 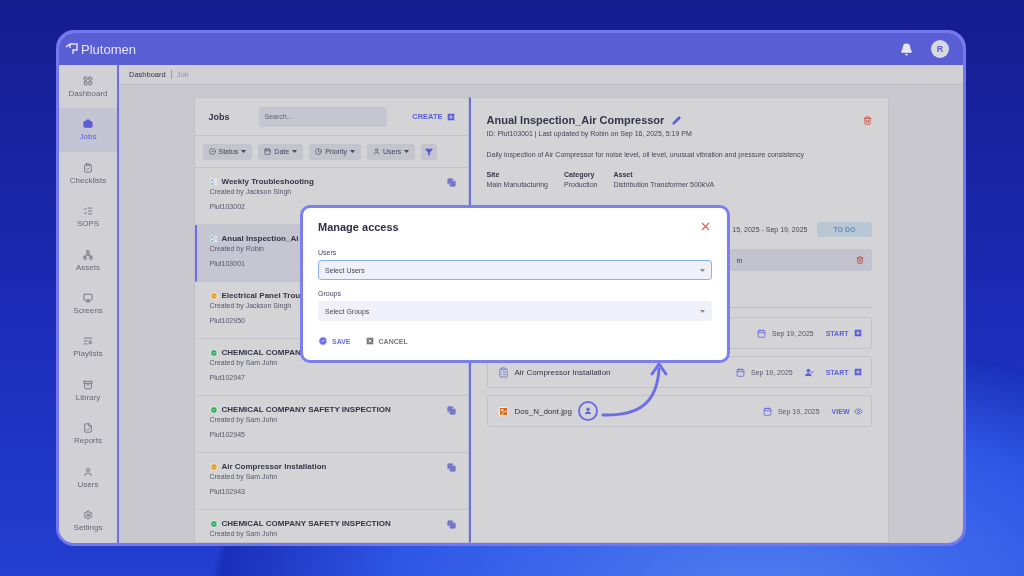 I want to click on sidebar-label: Dashboard, so click(x=88, y=93).